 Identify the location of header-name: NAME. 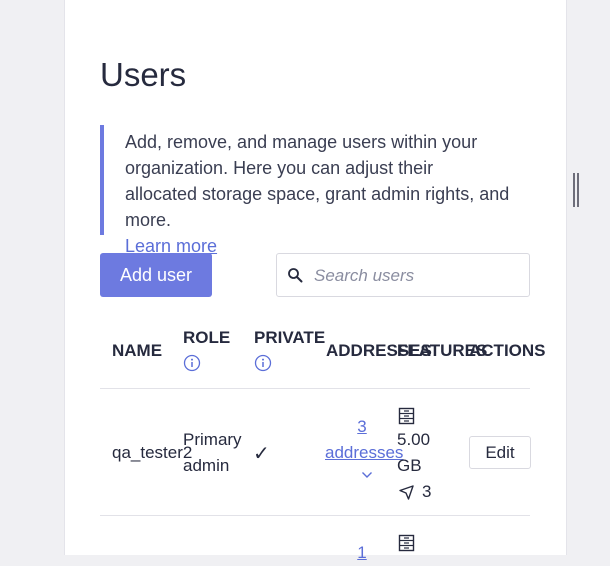
(137, 351).